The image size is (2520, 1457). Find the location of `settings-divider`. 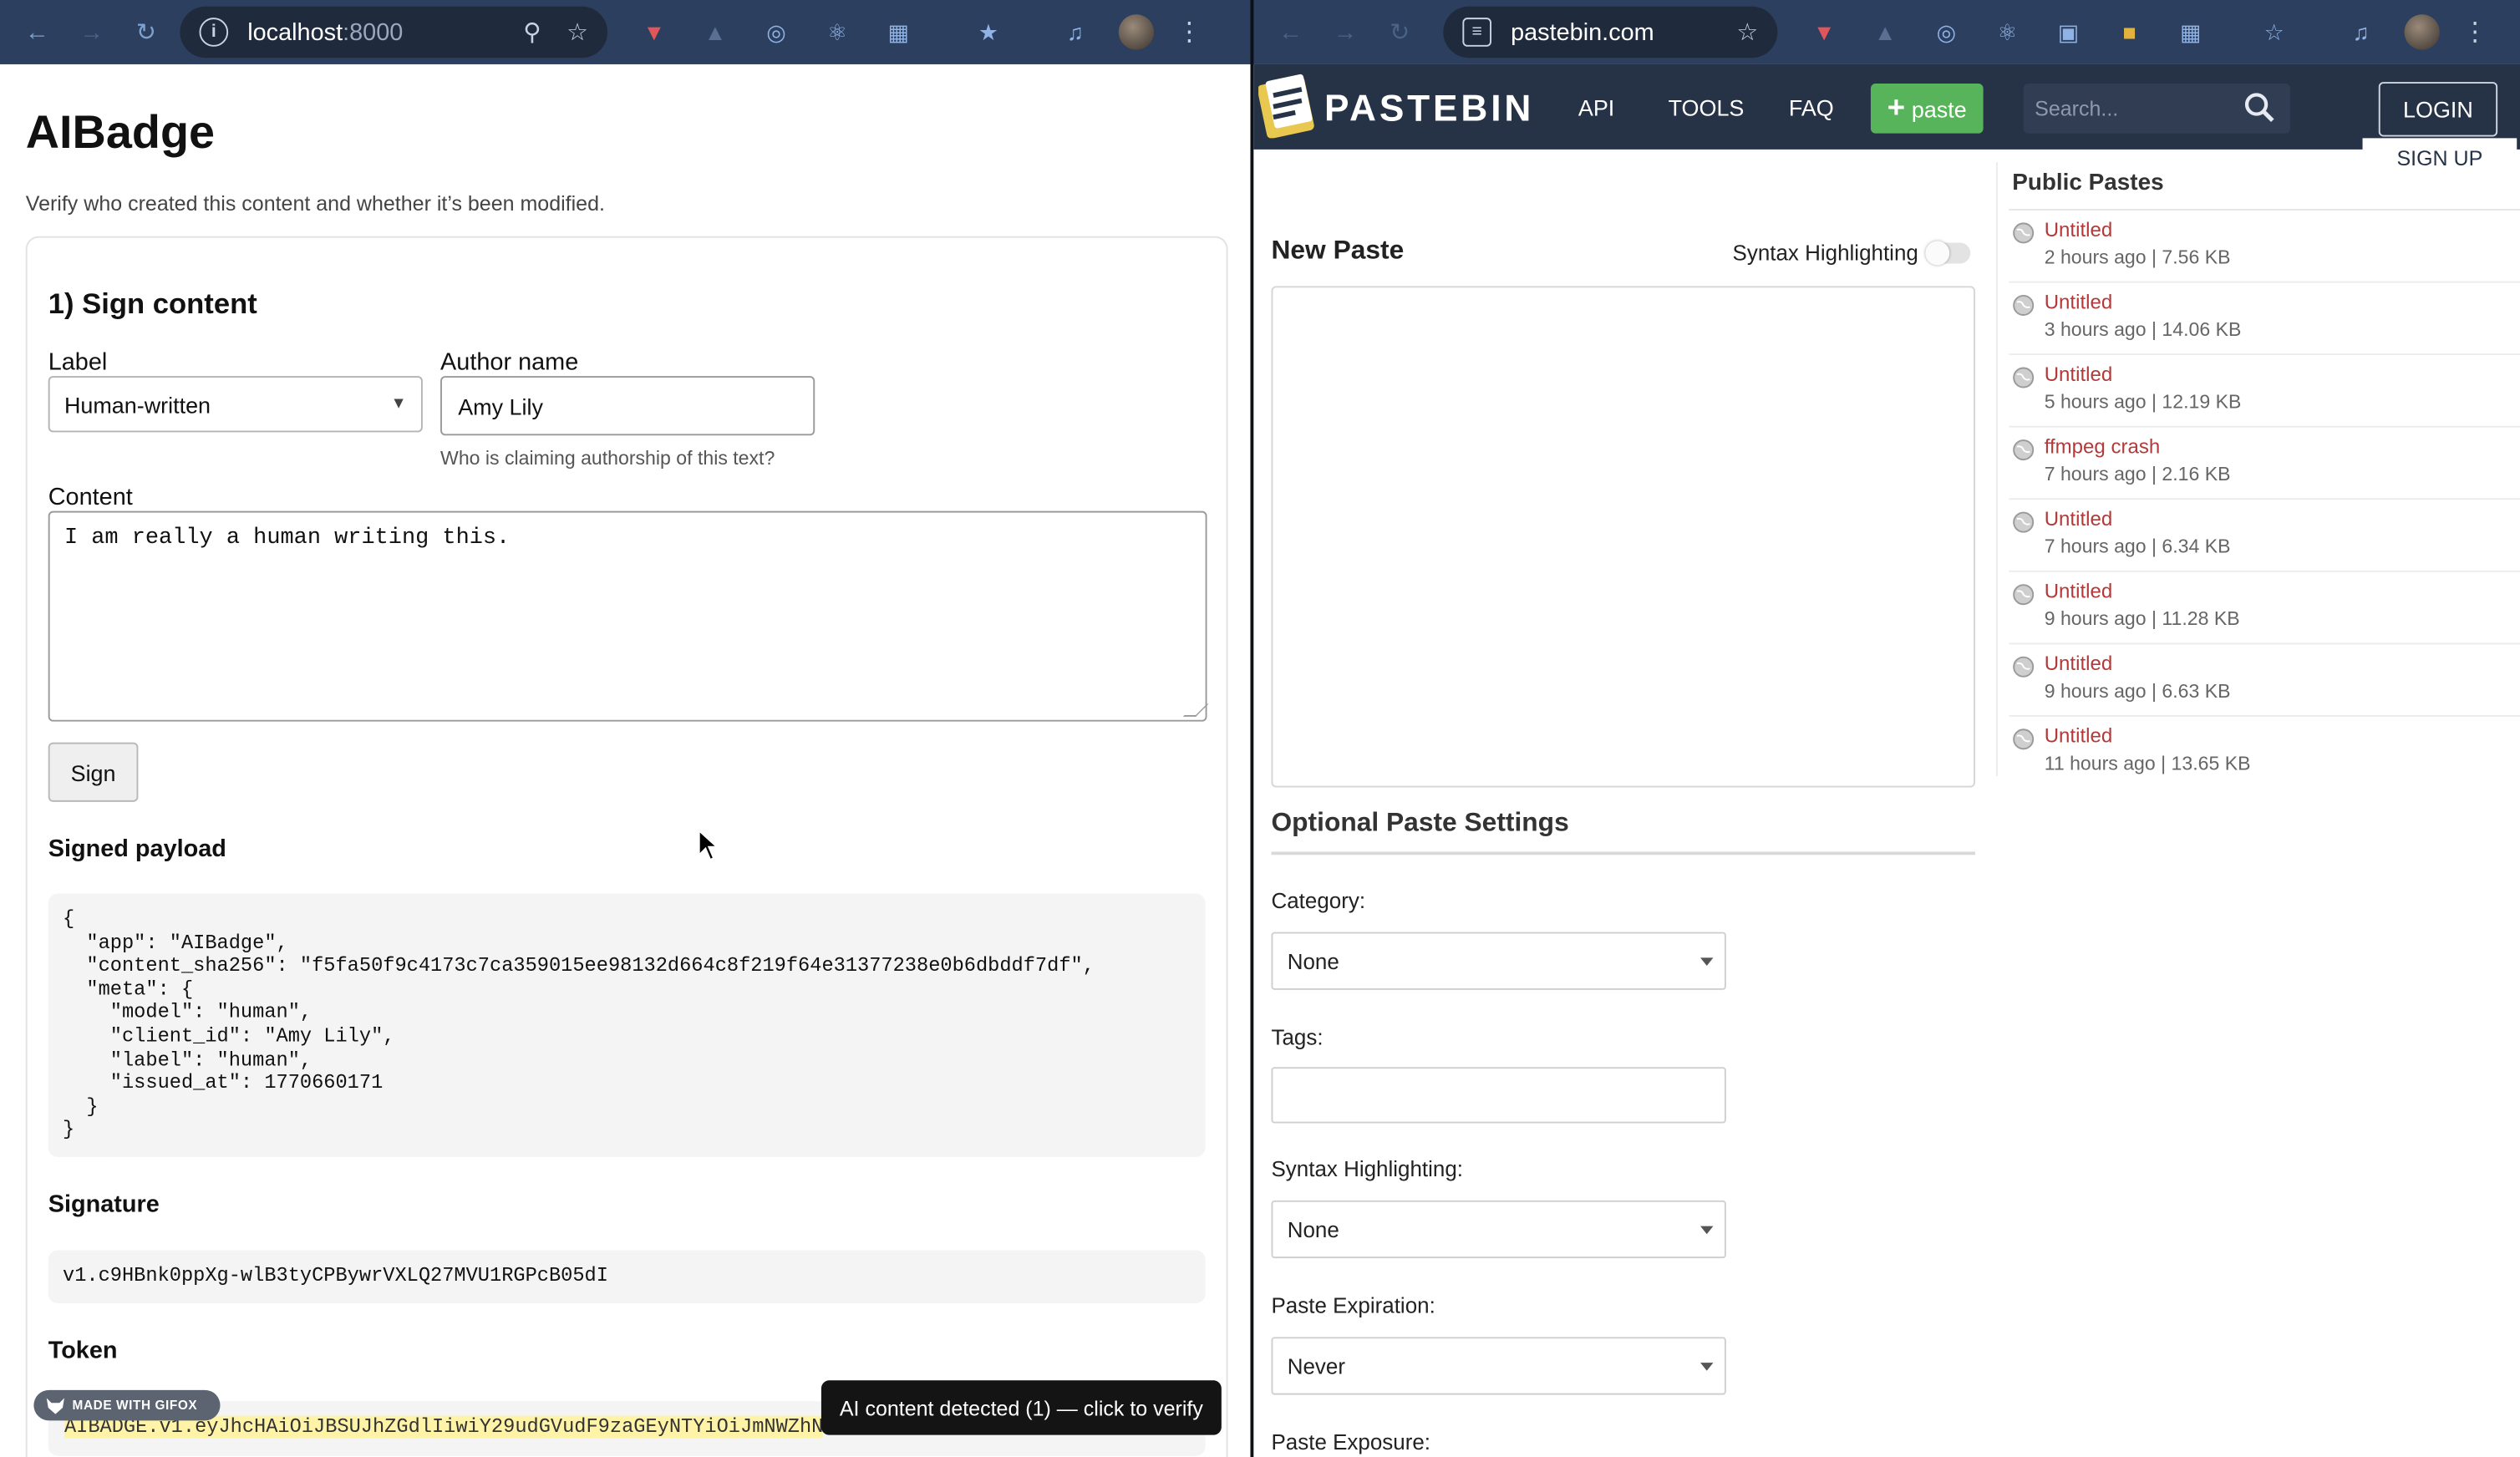

settings-divider is located at coordinates (1623, 853).